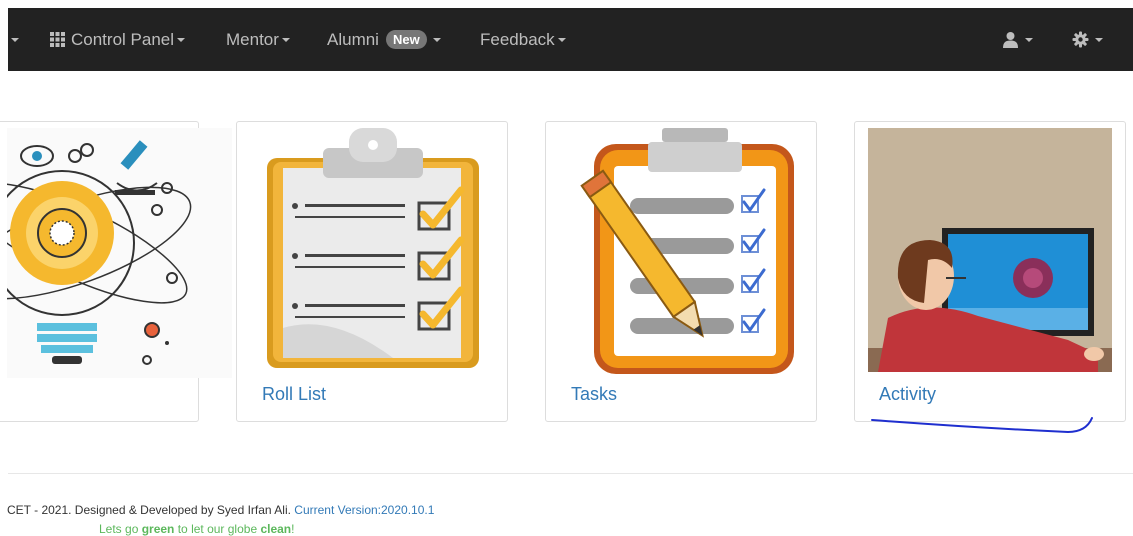 The width and height of the screenshot is (1133, 536). What do you see at coordinates (13, 39) in the screenshot?
I see `nav-caret-partial` at bounding box center [13, 39].